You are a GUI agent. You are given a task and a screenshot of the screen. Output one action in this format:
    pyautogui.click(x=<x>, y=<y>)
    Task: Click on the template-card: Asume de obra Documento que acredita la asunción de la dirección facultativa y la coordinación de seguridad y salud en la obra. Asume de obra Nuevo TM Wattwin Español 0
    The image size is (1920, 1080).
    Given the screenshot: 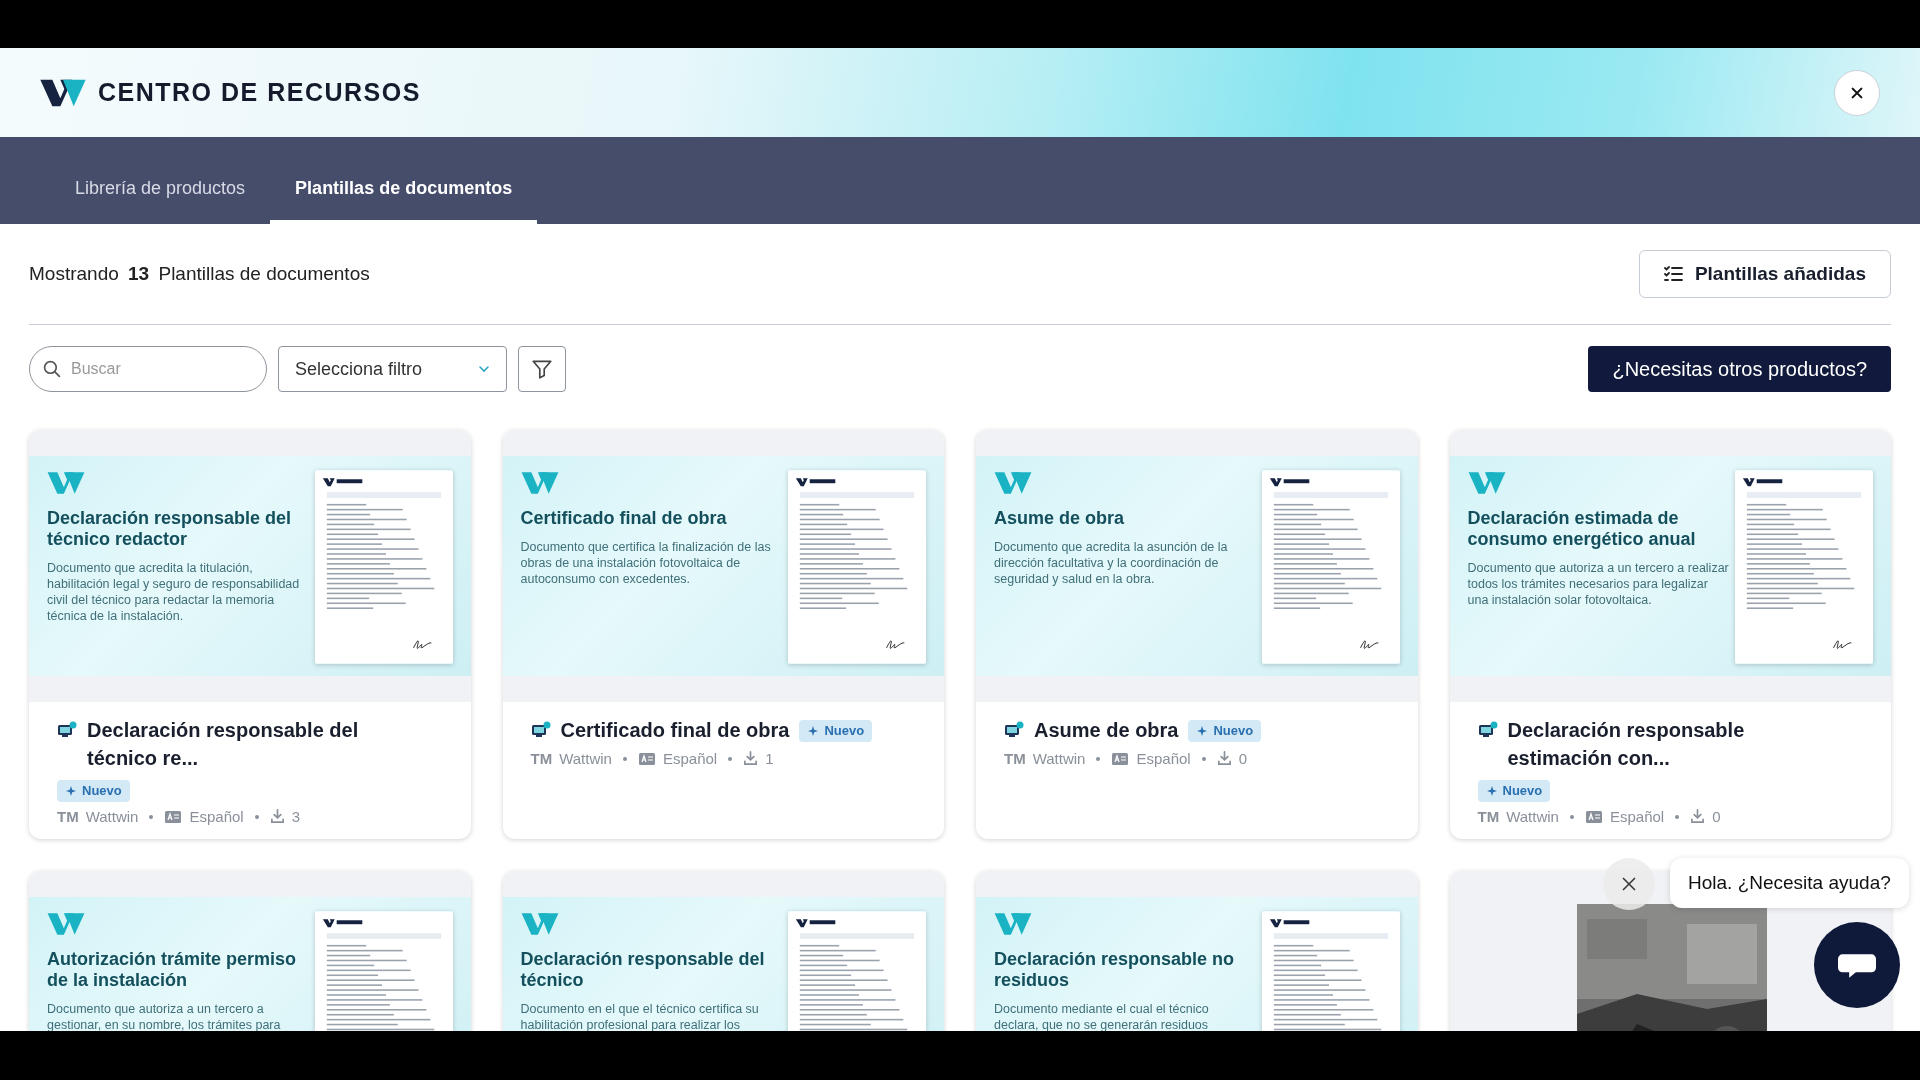 What is the action you would take?
    pyautogui.click(x=1197, y=634)
    